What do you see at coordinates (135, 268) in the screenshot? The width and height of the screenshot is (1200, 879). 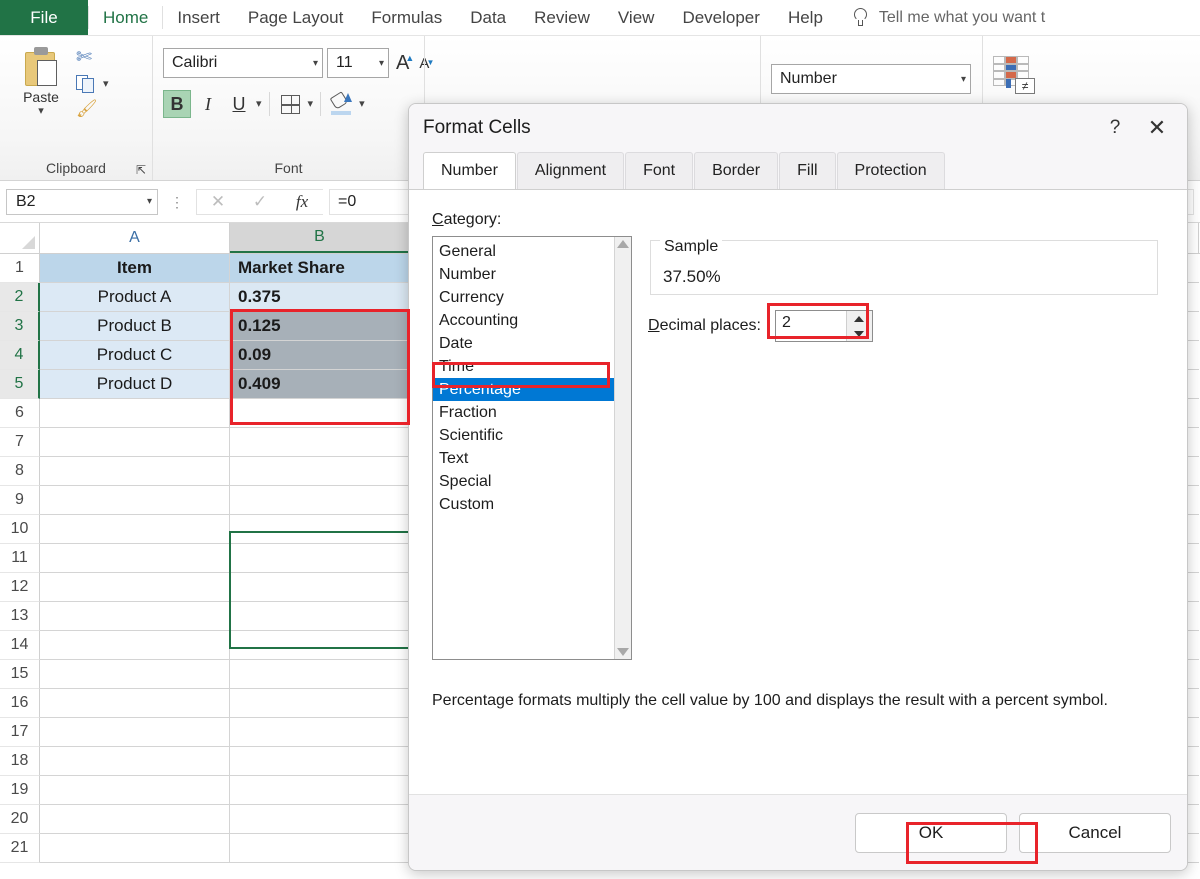 I see `cell-a: Item` at bounding box center [135, 268].